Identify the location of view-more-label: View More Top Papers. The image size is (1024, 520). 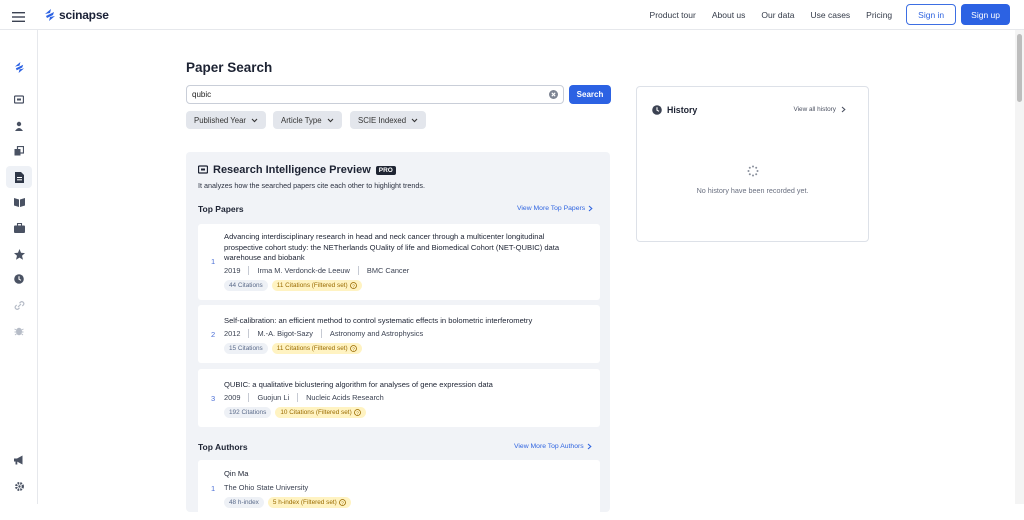
(551, 208).